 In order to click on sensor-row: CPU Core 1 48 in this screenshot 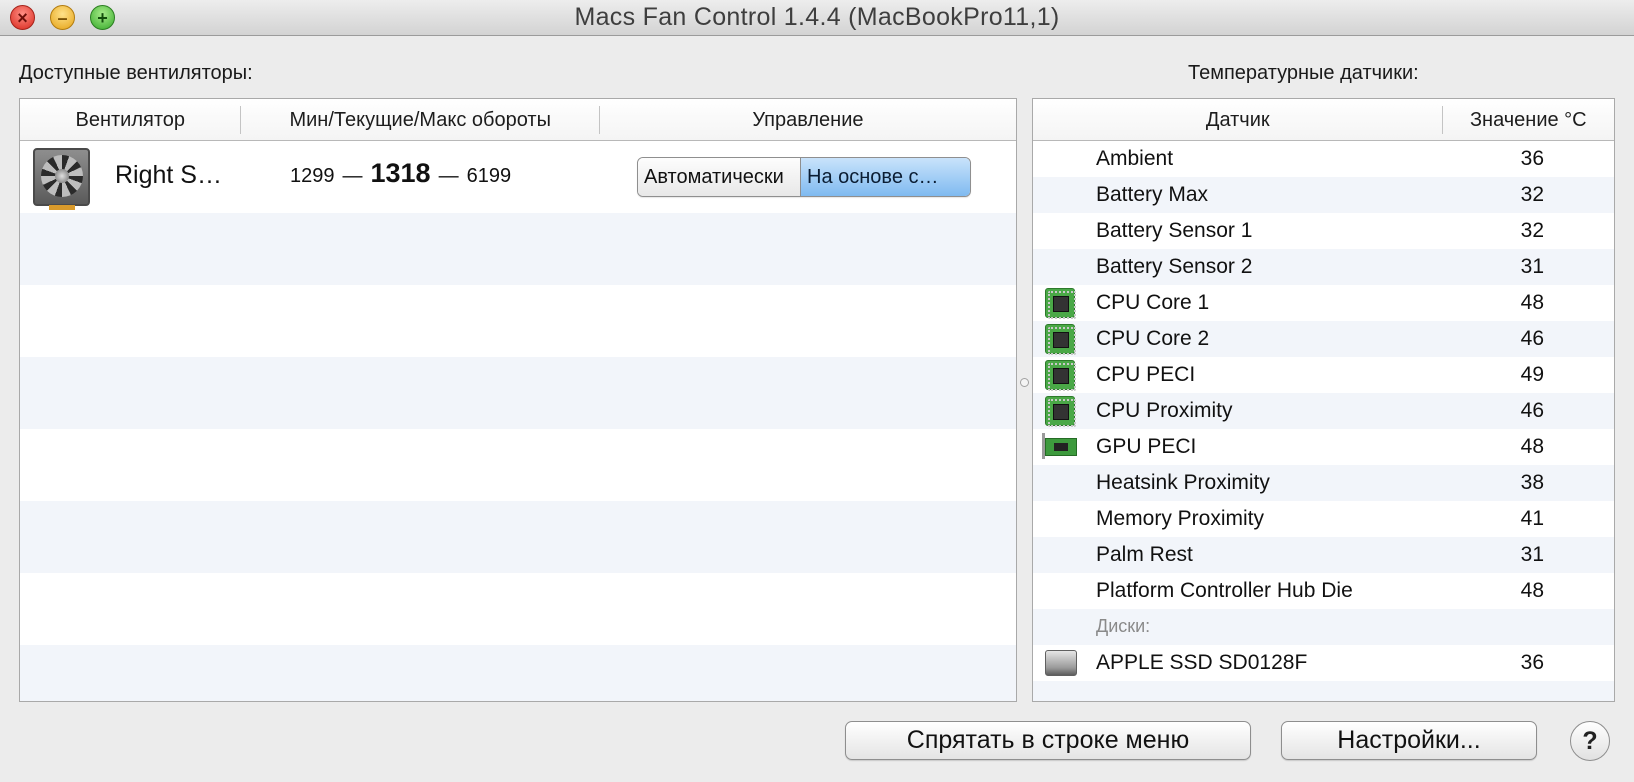, I will do `click(1323, 303)`.